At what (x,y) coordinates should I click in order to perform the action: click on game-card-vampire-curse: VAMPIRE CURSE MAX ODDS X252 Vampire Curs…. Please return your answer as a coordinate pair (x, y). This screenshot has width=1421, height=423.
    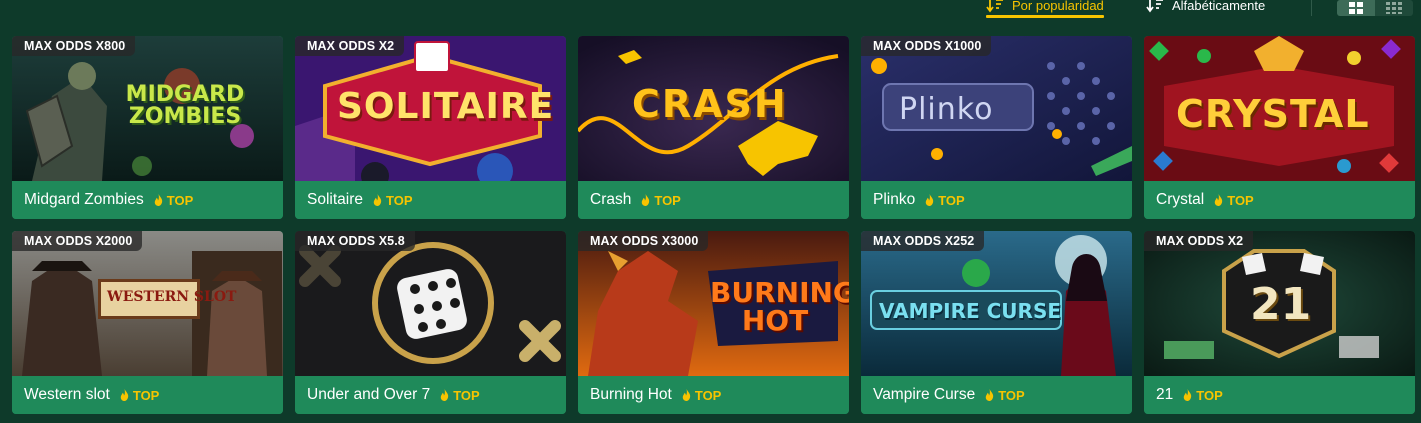
    Looking at the image, I should click on (996, 322).